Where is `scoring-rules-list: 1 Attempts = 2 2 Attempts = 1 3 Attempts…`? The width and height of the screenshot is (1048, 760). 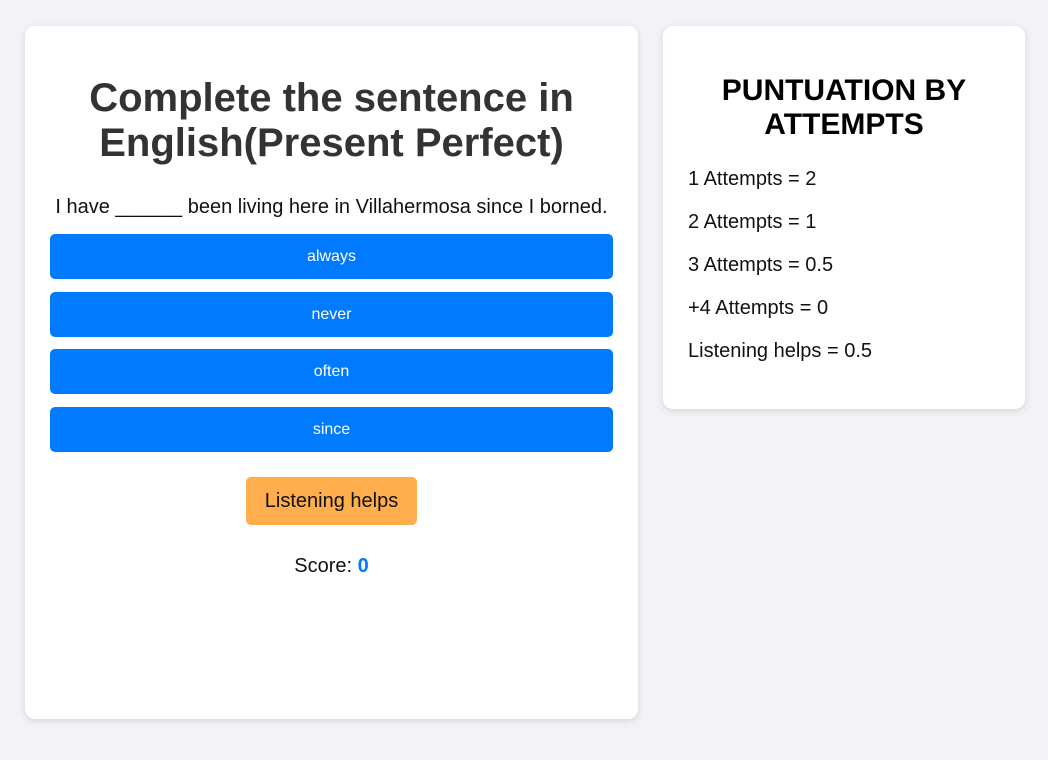 scoring-rules-list: 1 Attempts = 2 2 Attempts = 1 3 Attempts… is located at coordinates (844, 265).